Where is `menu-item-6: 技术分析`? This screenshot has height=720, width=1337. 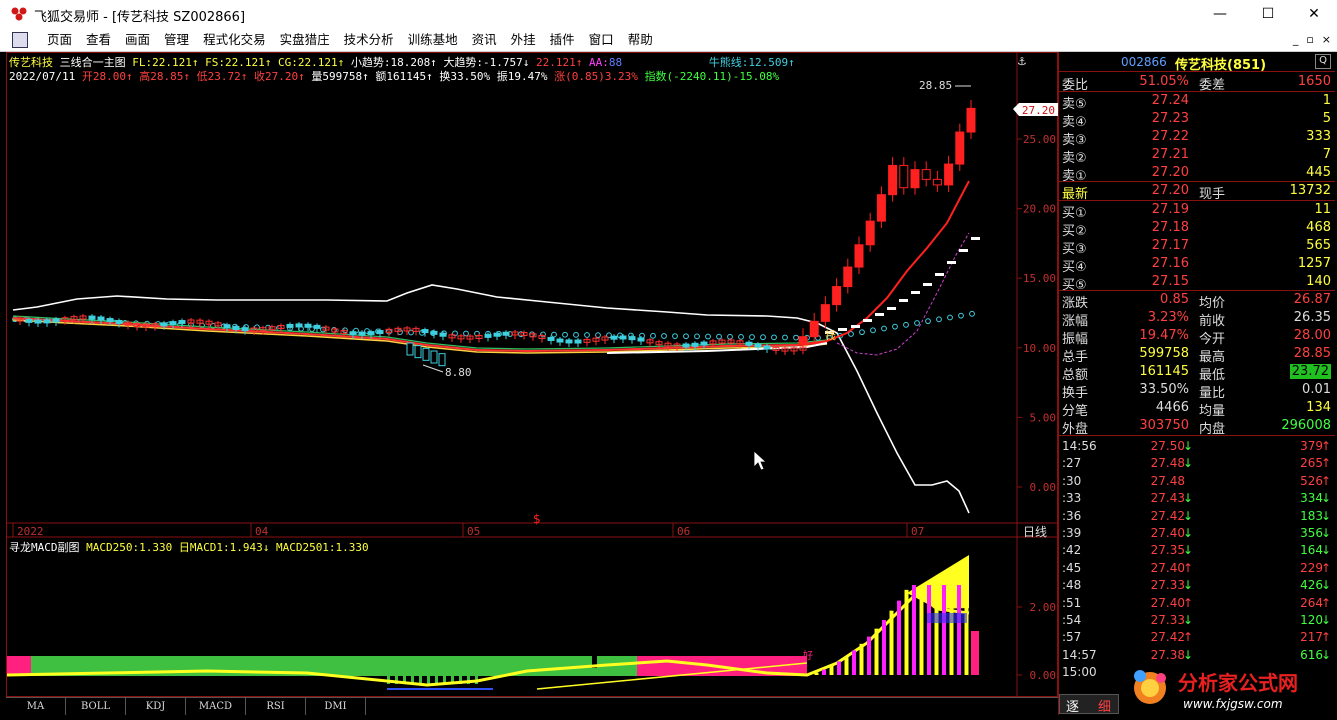
menu-item-6: 技术分析 is located at coordinates (369, 40).